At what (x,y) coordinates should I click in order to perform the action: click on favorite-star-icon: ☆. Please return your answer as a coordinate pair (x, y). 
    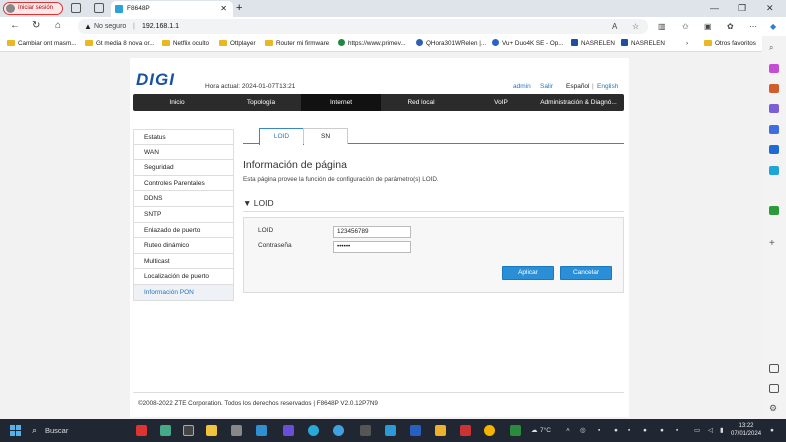
    Looking at the image, I should click on (635, 26).